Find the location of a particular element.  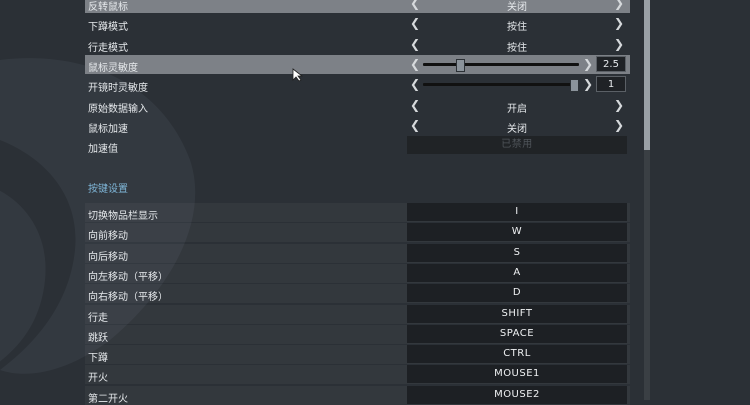

keybind-label: 切换物品栏显示 is located at coordinates (123, 216).